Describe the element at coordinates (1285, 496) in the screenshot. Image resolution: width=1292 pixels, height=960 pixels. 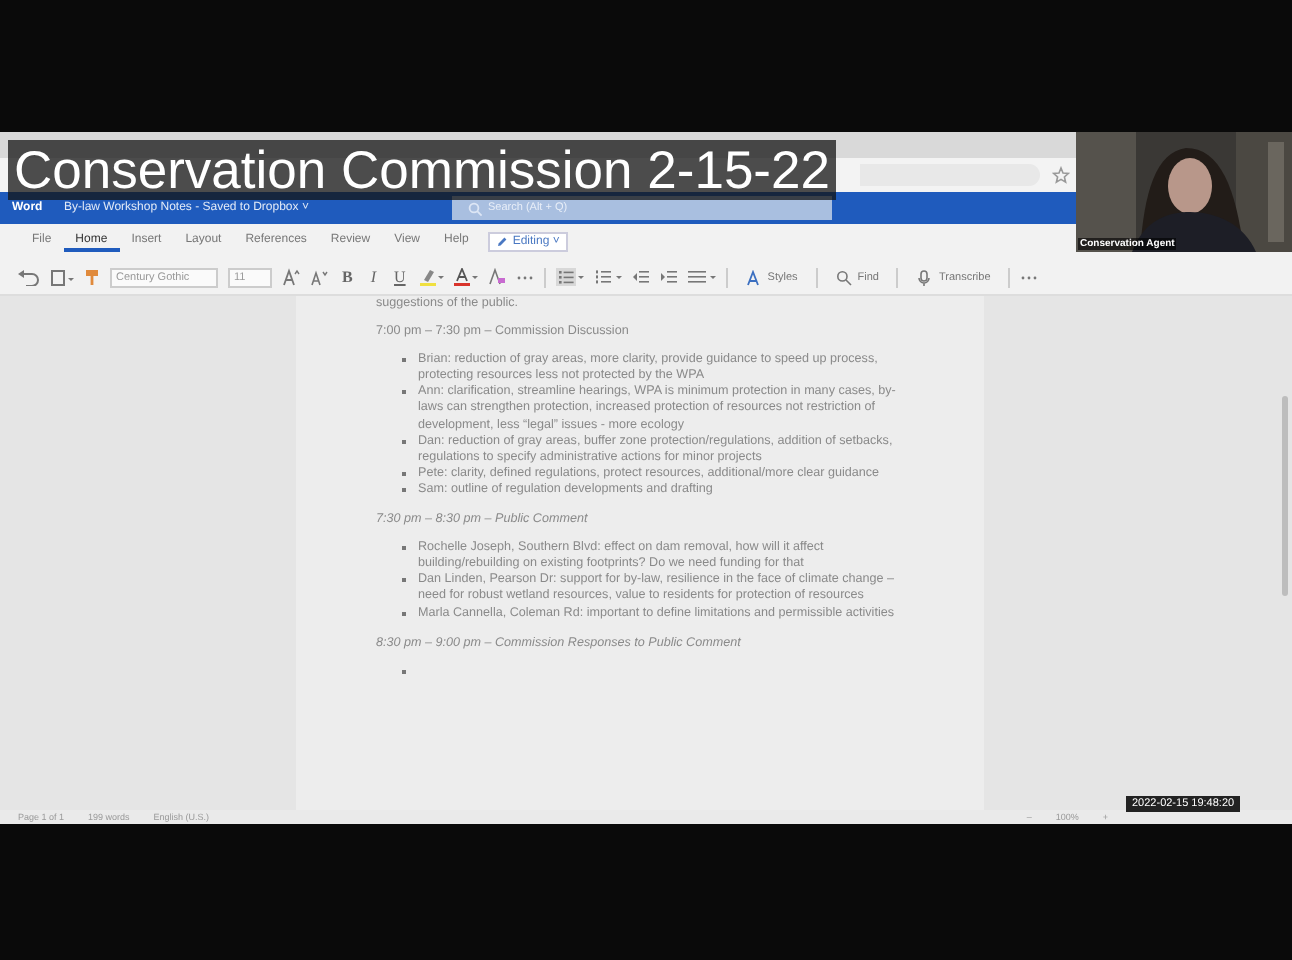
I see `scrollbar` at that location.